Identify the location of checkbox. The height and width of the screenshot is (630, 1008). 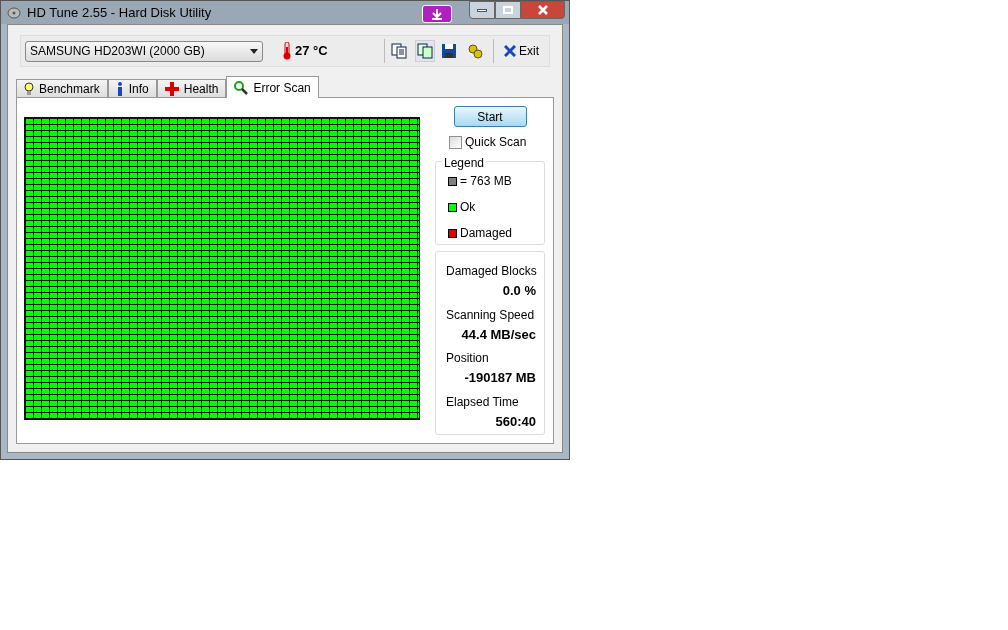
(455, 142).